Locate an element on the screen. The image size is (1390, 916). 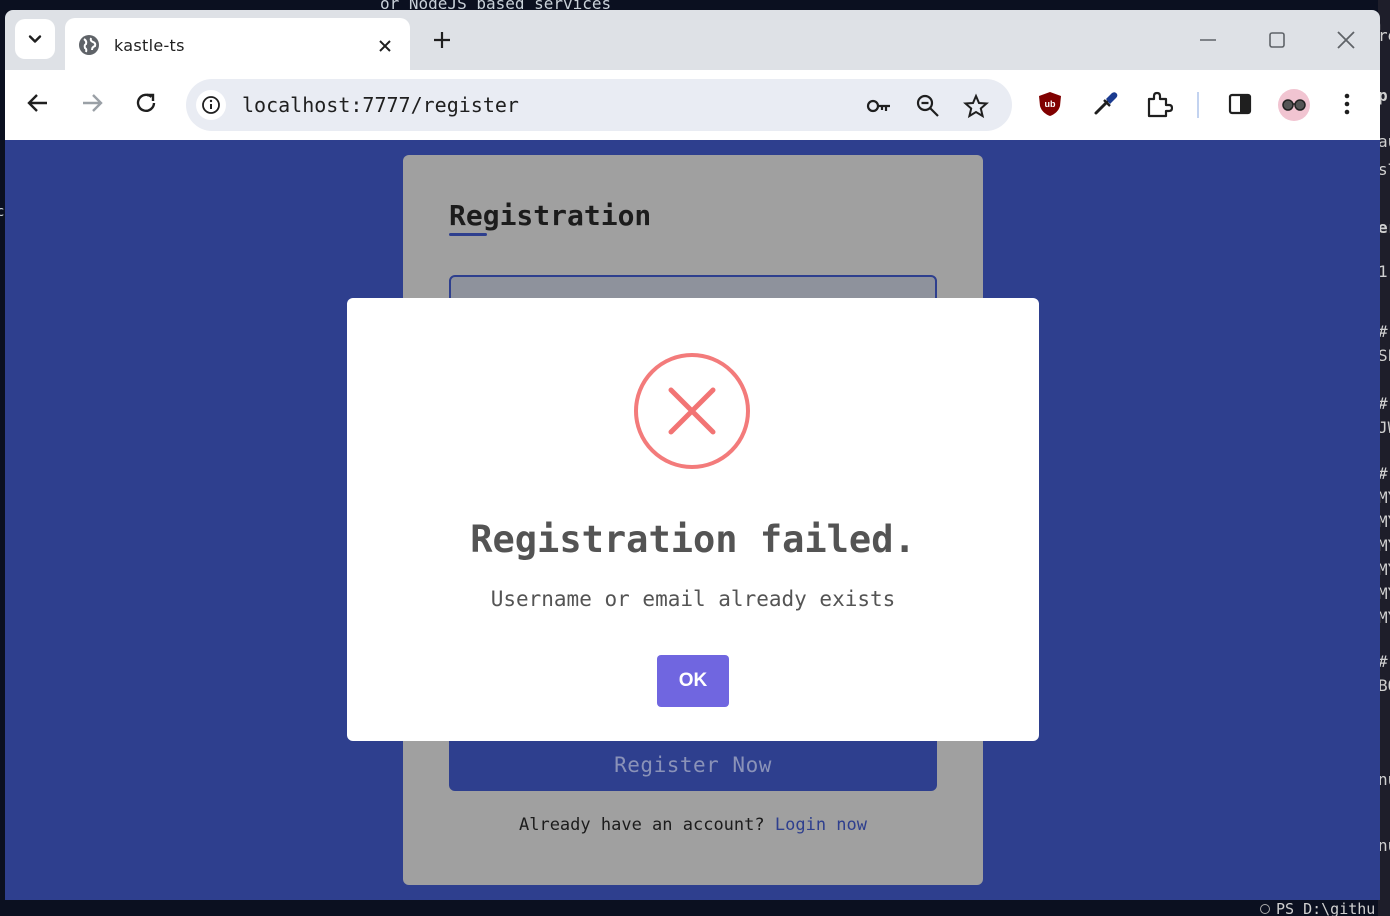
chevron-down-icon is located at coordinates (35, 39).